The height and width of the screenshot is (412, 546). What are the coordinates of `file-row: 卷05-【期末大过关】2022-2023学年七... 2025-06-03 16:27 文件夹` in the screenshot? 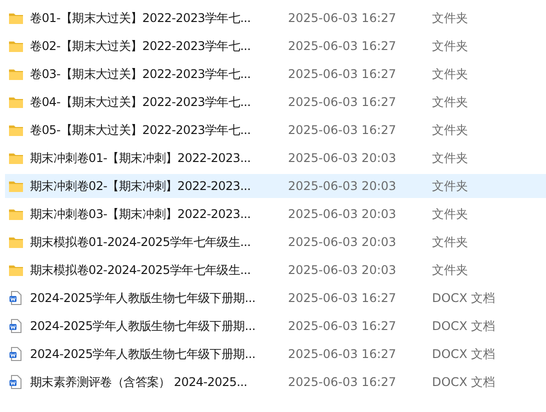 It's located at (275, 130).